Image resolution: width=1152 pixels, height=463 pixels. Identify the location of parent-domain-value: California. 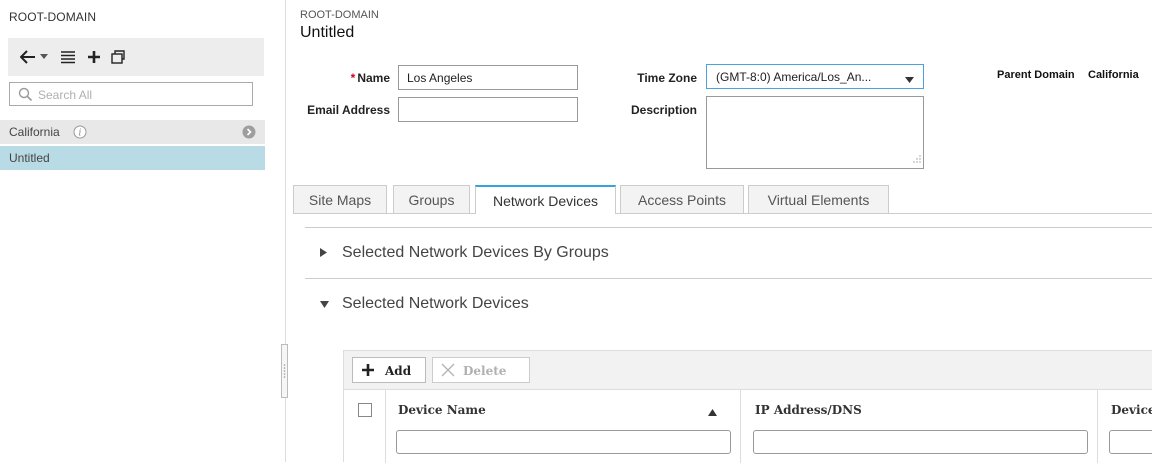
(1113, 75).